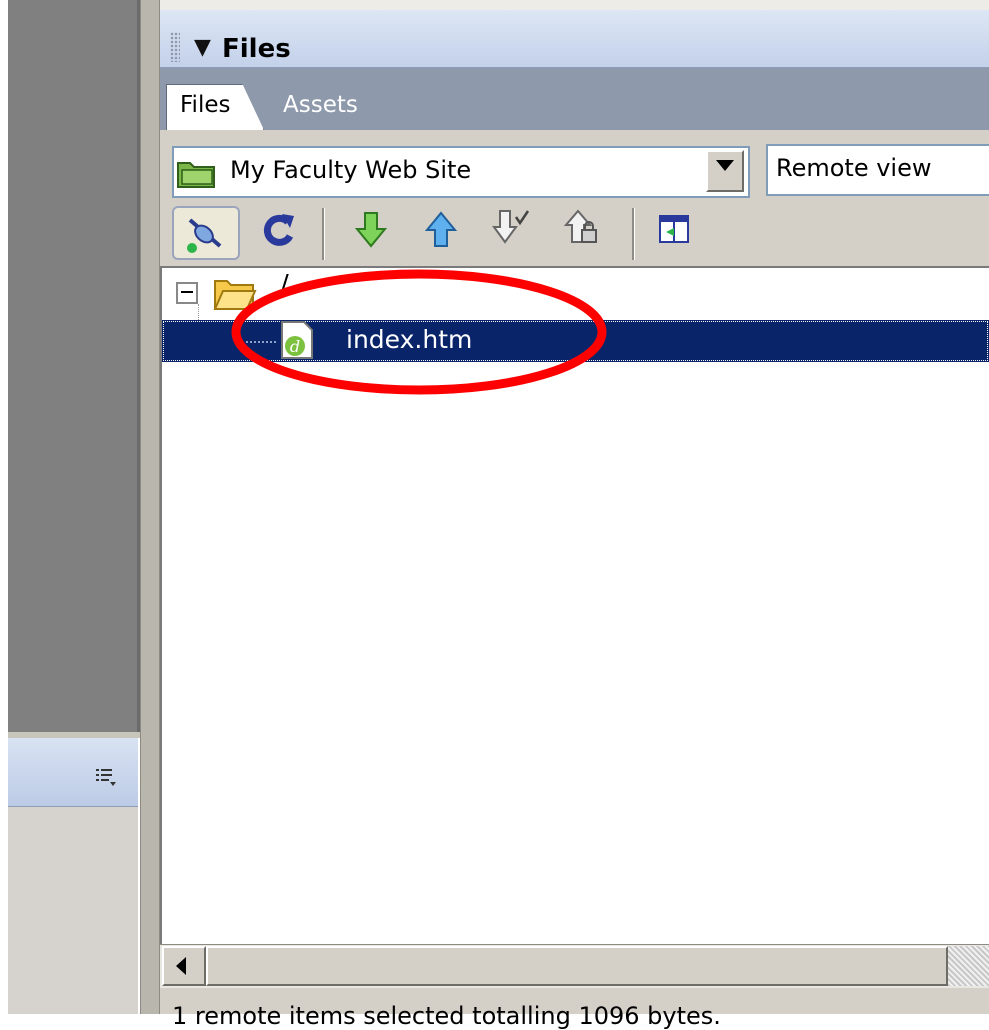  Describe the element at coordinates (351, 170) in the screenshot. I see `site-select-value: My Faculty Web Site` at that location.